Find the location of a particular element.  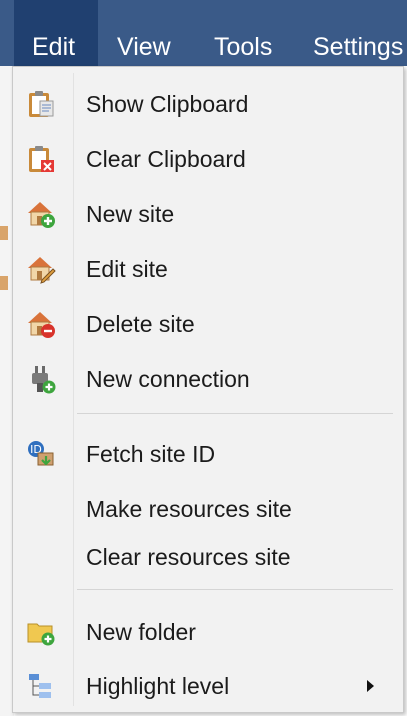

menu-item-label: Make resources site is located at coordinates (189, 509).